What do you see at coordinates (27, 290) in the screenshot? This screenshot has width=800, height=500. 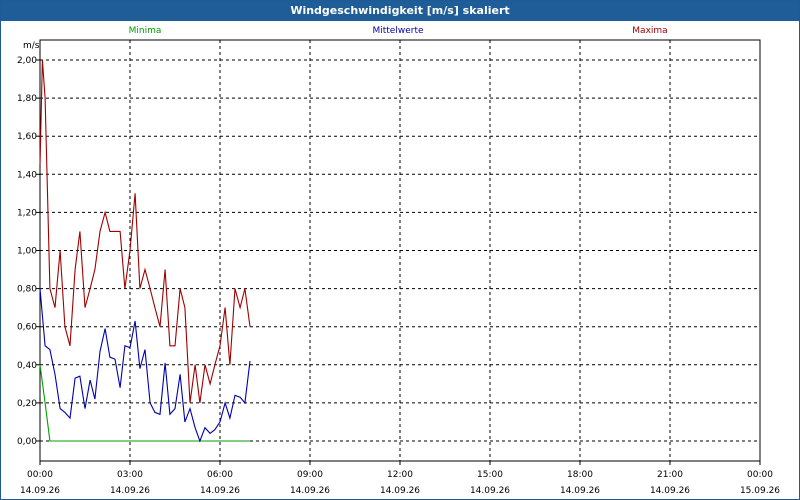 I see `y-tick-label: 0,80` at bounding box center [27, 290].